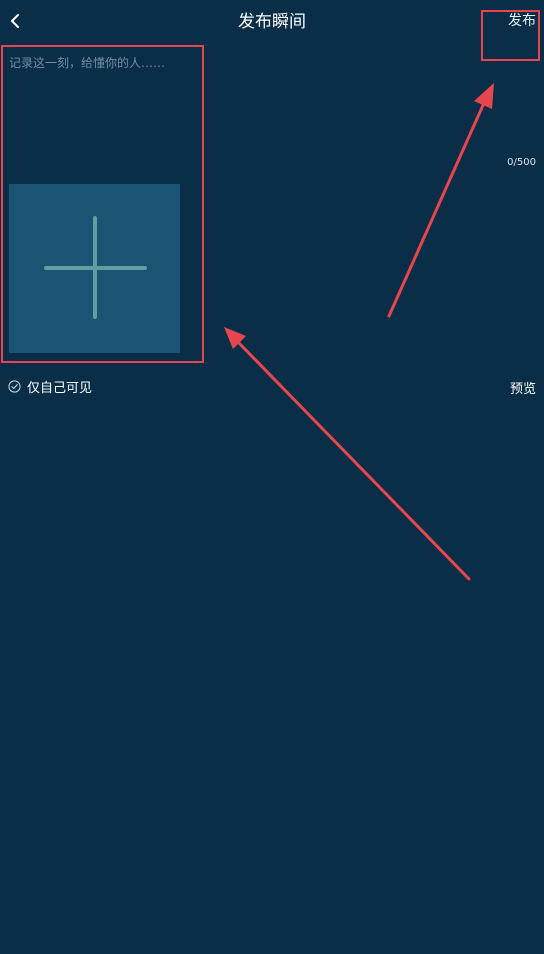  I want to click on add-image-button, so click(94, 268).